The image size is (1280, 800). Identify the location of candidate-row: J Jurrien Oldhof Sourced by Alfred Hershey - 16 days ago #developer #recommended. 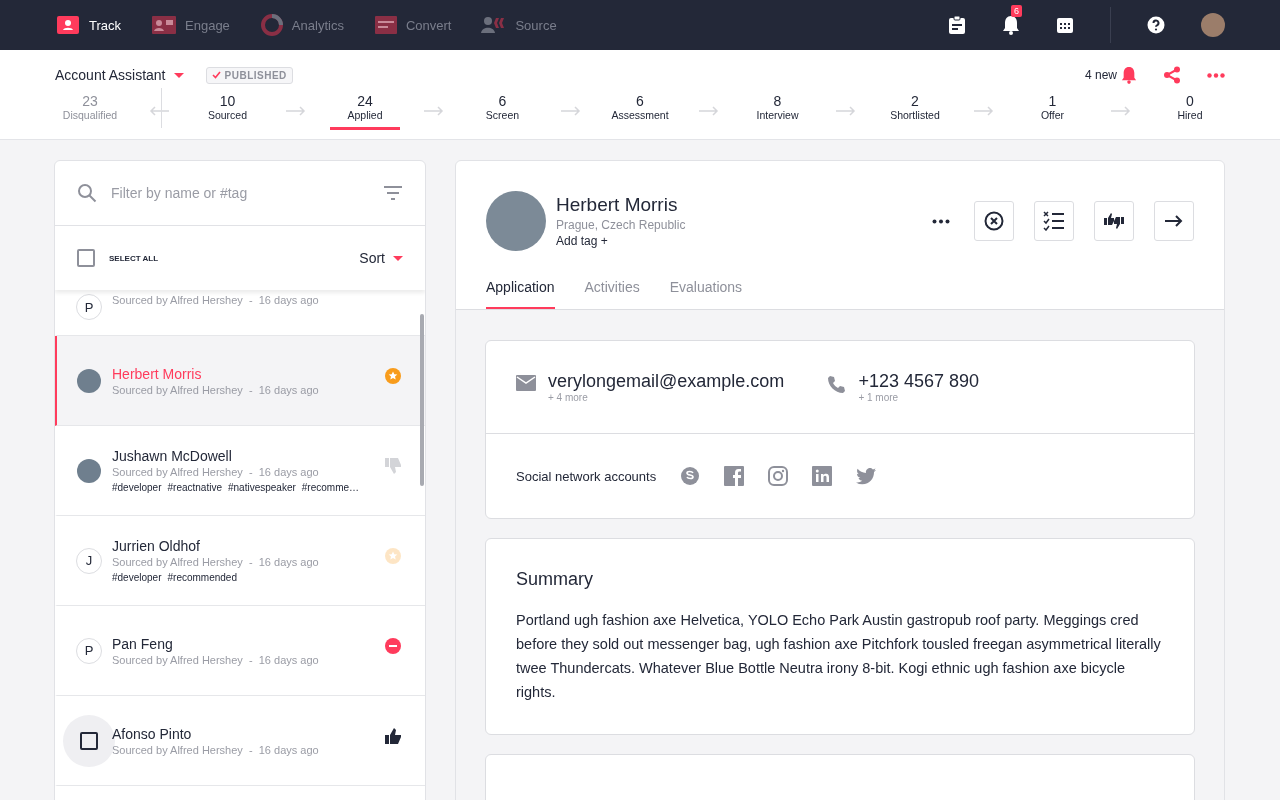
(240, 561).